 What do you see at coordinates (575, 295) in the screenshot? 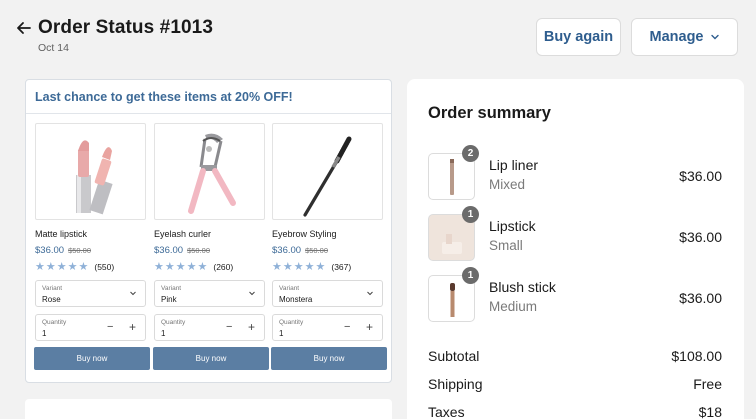
I see `order-line-item: 1 Blush stick Medium $36.00` at bounding box center [575, 295].